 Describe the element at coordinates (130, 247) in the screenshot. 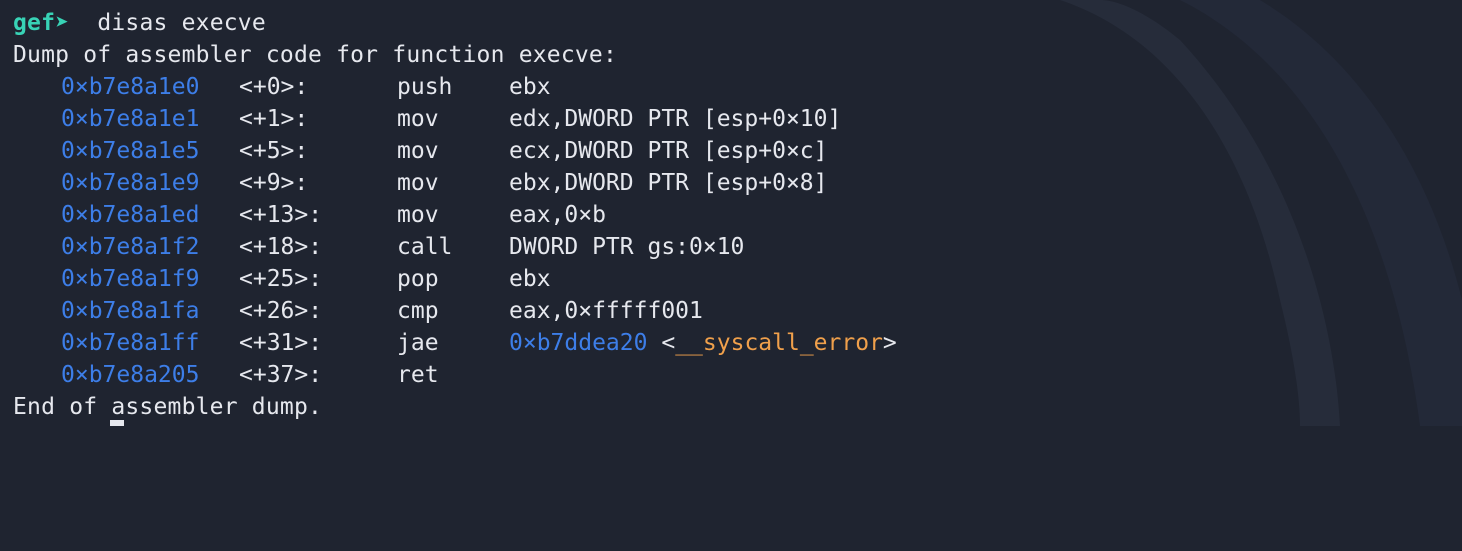

I see `asm-address: 0×b7e8a1f2` at that location.